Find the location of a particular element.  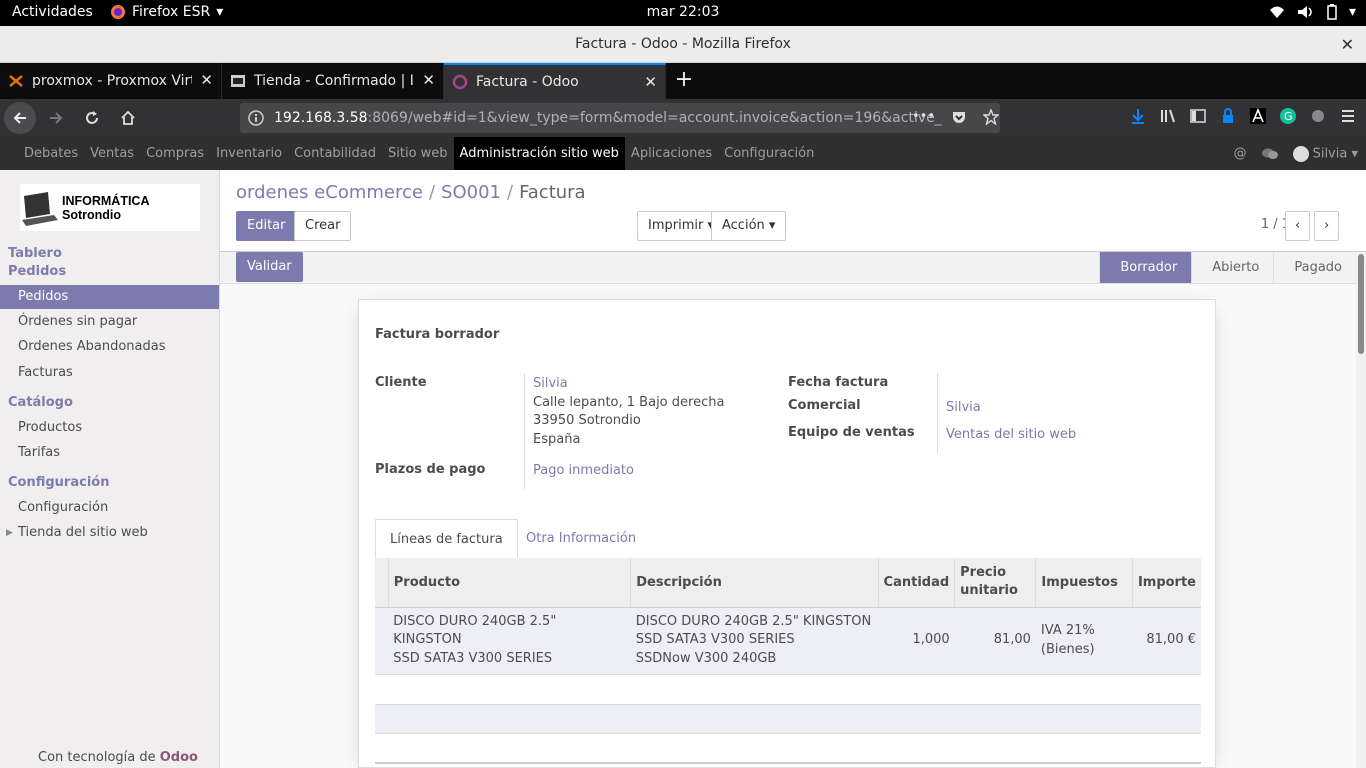

chevron-right-icon: › is located at coordinates (1327, 225).